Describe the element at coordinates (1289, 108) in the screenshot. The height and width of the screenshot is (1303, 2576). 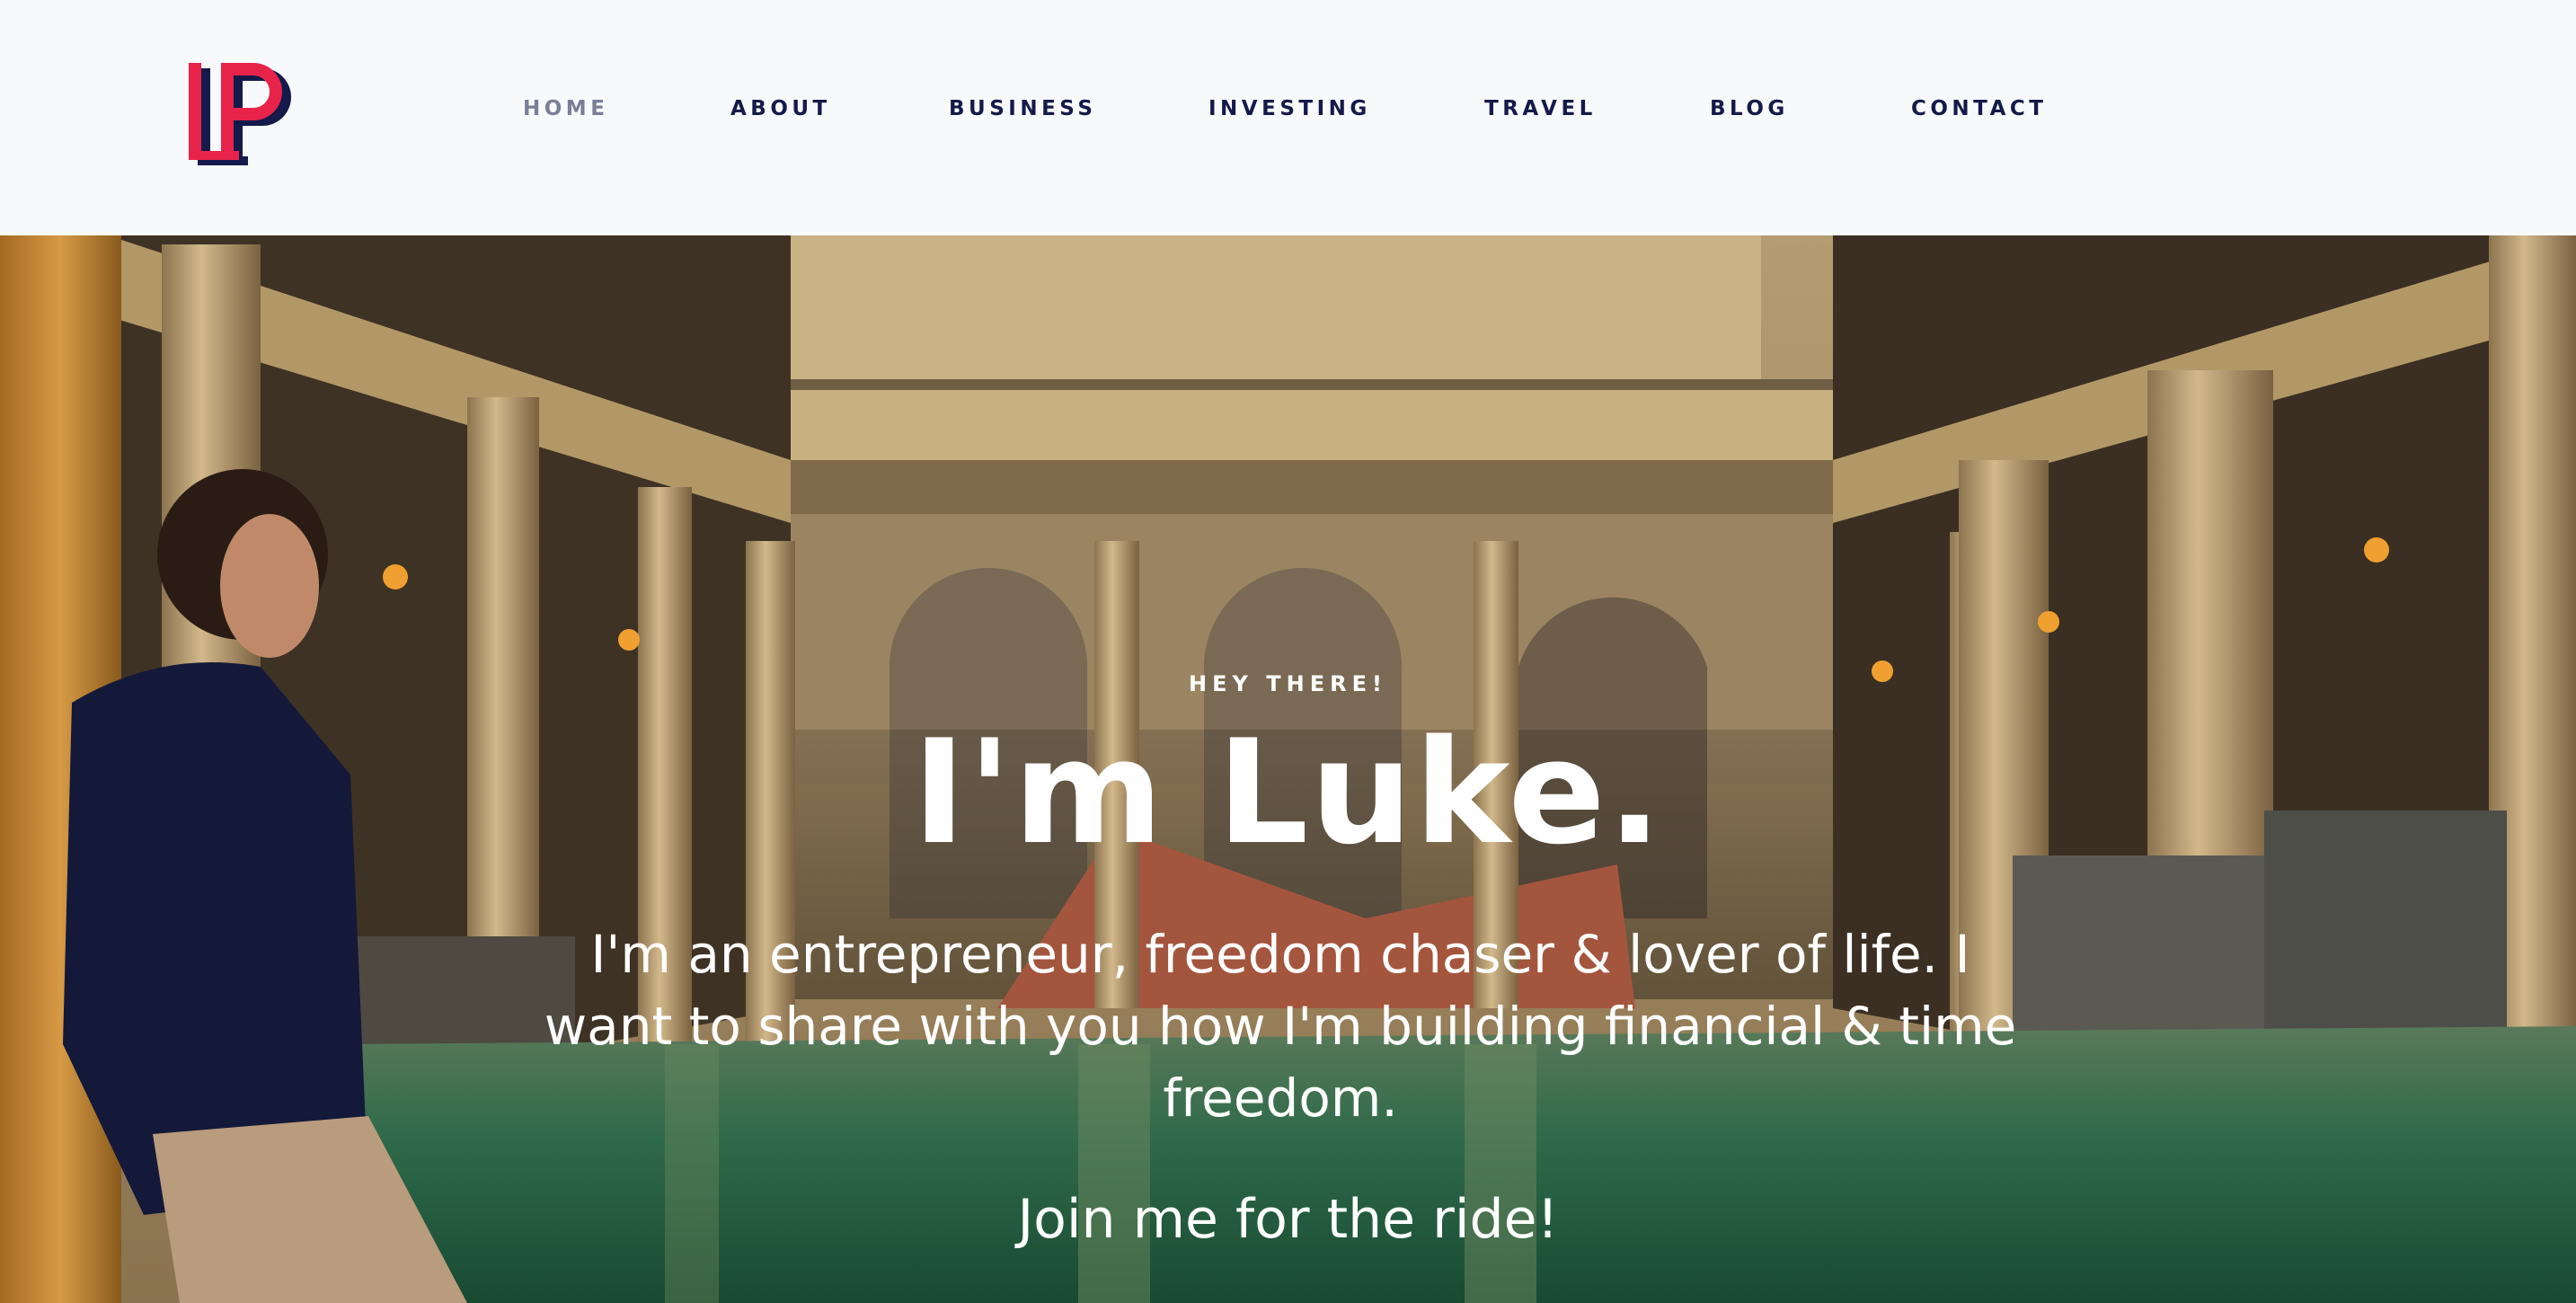
I see `nav-investing: INVESTING` at that location.